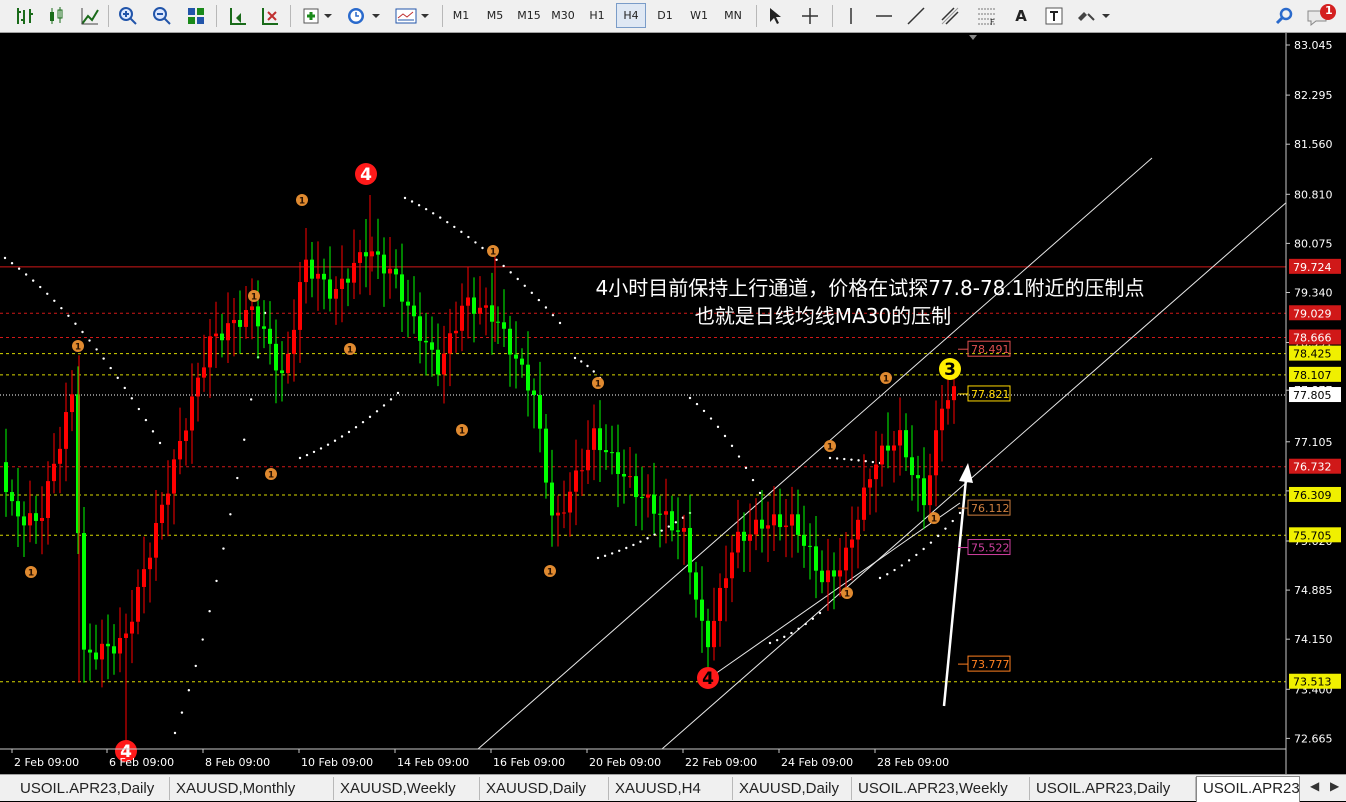 This screenshot has width=1346, height=802. I want to click on notifications-chat-icon: 1, so click(1323, 15).